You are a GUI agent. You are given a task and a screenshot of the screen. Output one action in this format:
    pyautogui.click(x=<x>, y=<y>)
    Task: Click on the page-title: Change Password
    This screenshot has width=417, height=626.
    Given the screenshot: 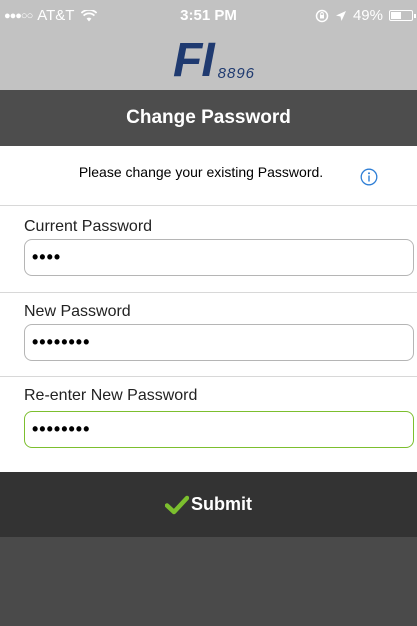 What is the action you would take?
    pyautogui.click(x=208, y=117)
    